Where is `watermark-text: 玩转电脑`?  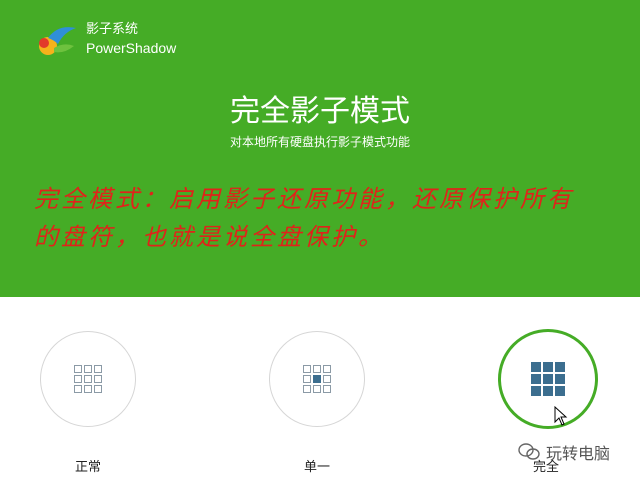
watermark-text: 玩转电脑 is located at coordinates (578, 453).